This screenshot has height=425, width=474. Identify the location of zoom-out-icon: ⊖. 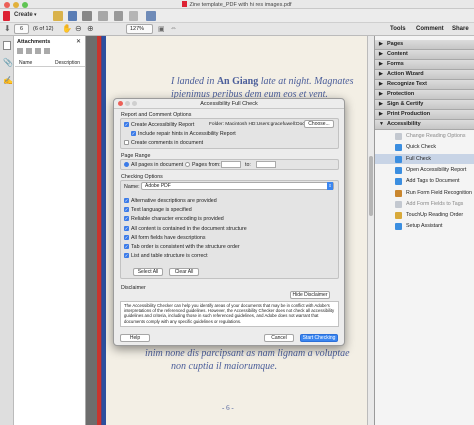
(78, 28).